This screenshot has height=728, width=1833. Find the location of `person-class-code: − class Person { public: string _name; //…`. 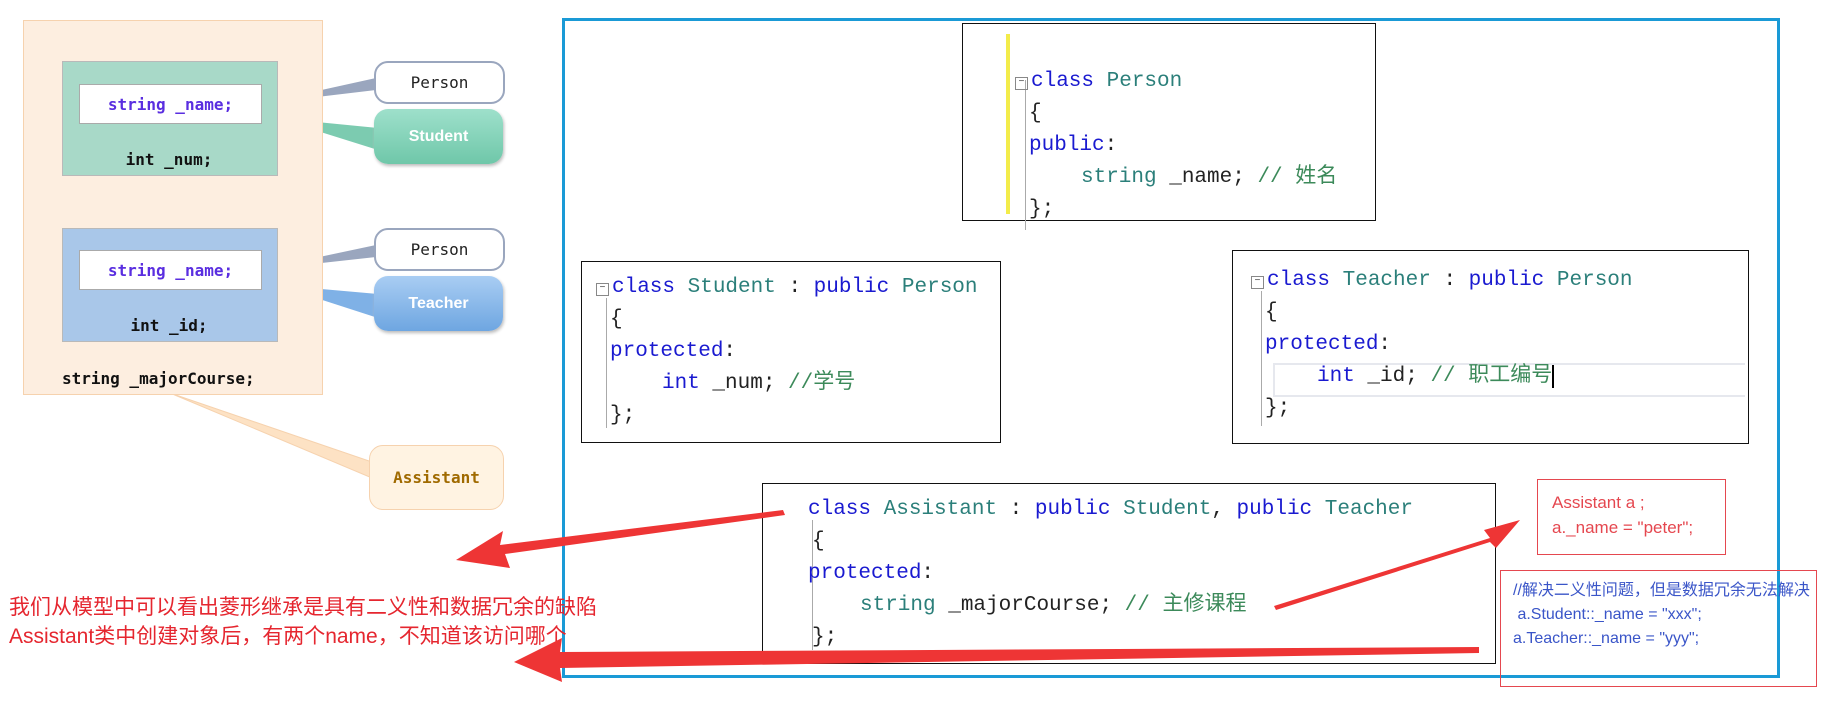

person-class-code: − class Person { public: string _name; //… is located at coordinates (1169, 126).